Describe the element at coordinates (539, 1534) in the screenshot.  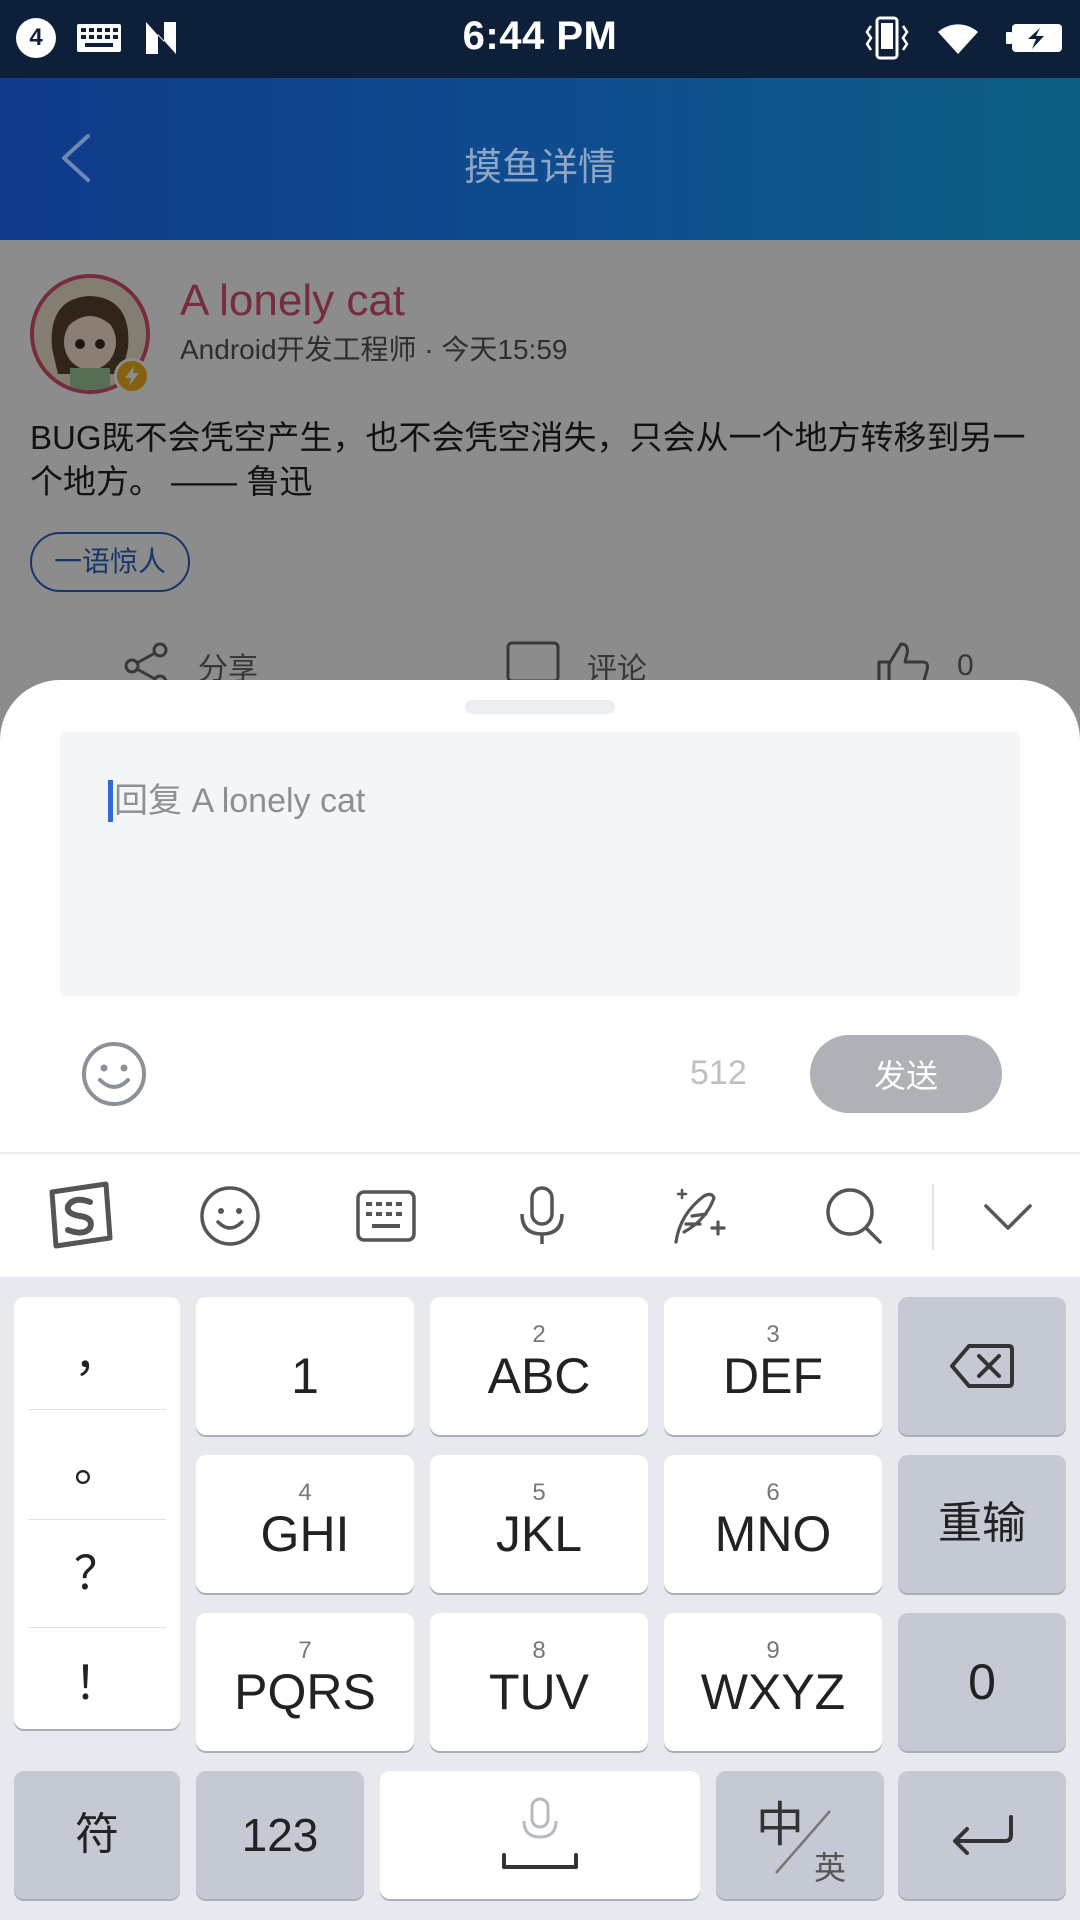
I see `key-letters: JKL` at that location.